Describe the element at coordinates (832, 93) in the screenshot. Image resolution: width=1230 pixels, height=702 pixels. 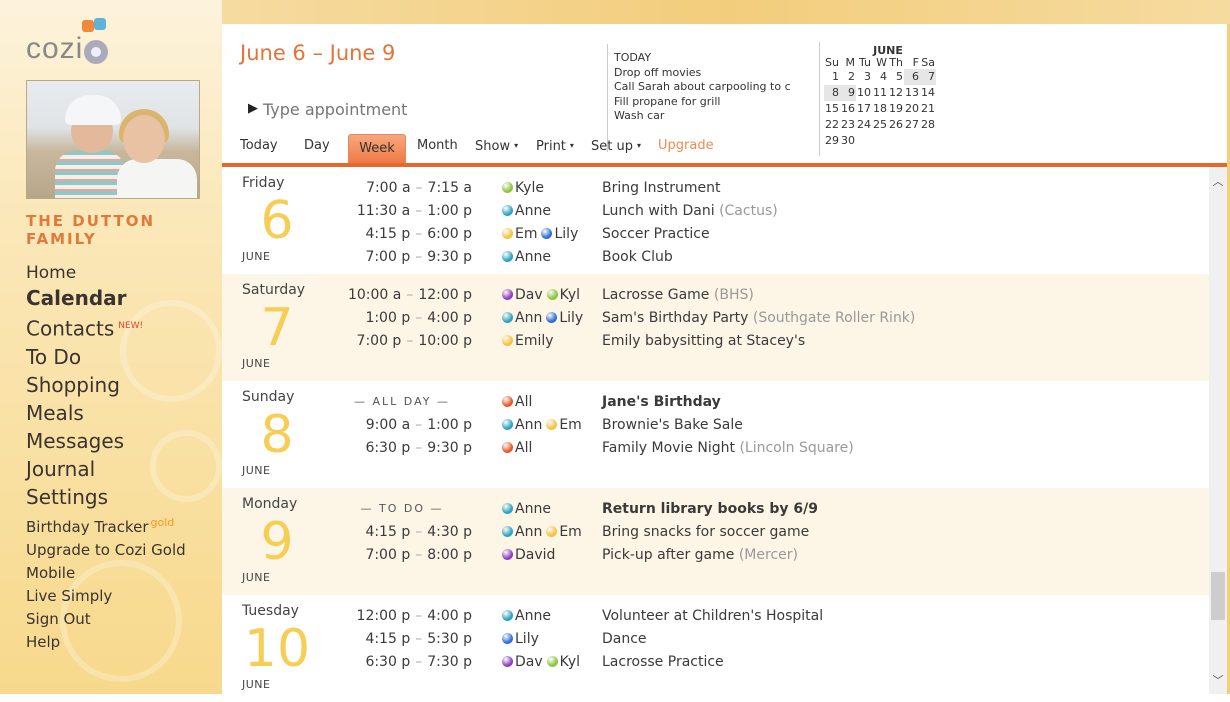
I see `mini-calendar-day: 8` at that location.